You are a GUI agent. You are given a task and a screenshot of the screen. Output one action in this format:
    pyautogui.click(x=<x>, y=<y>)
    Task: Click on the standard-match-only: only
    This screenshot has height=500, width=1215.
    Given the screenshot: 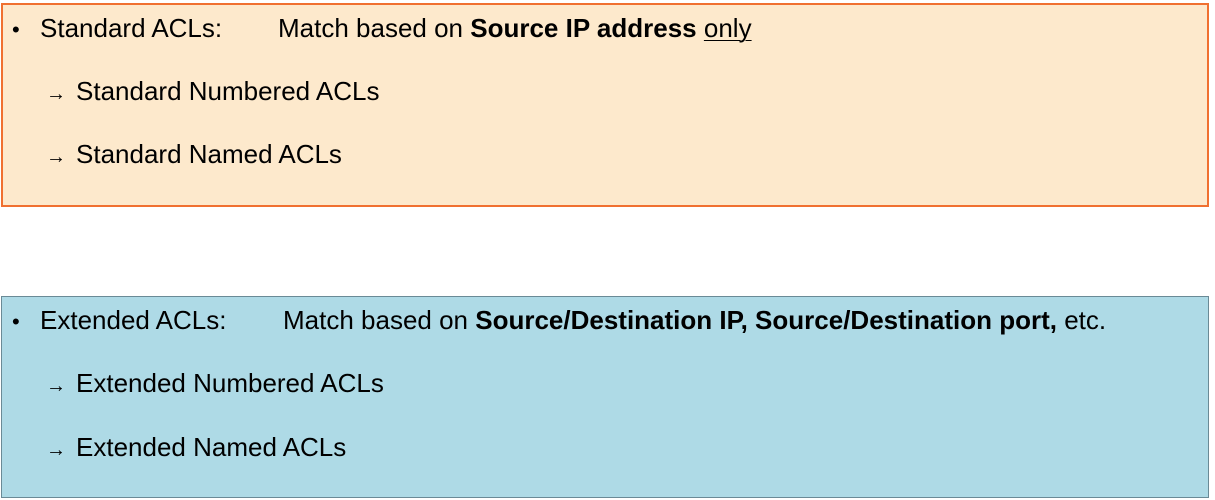 What is the action you would take?
    pyautogui.click(x=727, y=28)
    